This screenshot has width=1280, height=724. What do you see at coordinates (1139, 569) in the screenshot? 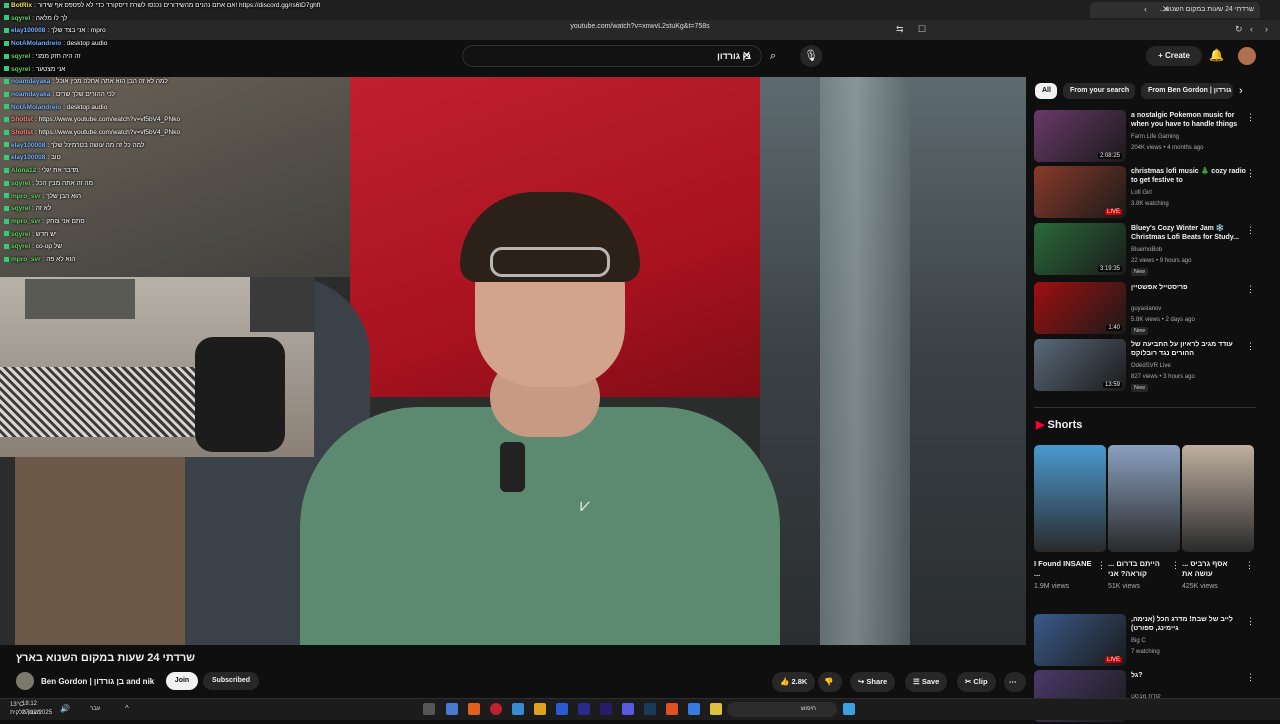
I see `short-title: הייתם בדרום ... קוראה? אני` at bounding box center [1139, 569].